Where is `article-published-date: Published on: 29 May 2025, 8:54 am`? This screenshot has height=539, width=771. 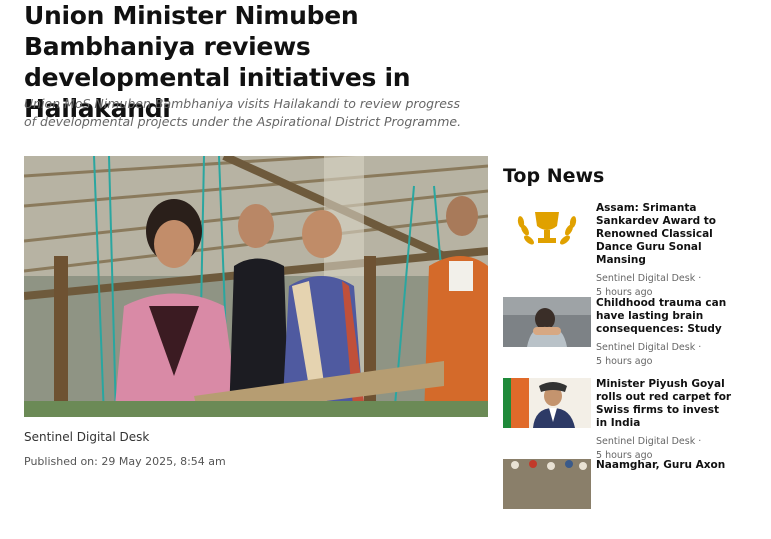 article-published-date: Published on: 29 May 2025, 8:54 am is located at coordinates (125, 461).